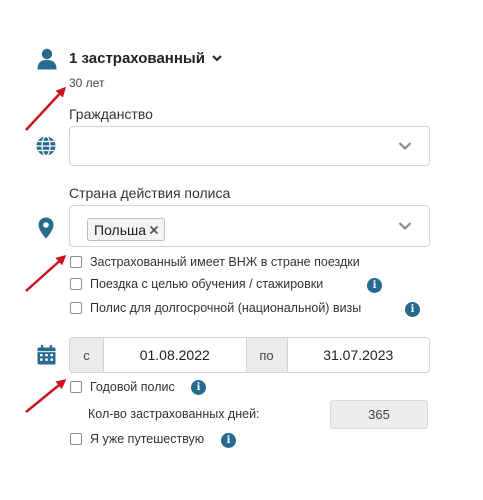 The width and height of the screenshot is (483, 500). What do you see at coordinates (76, 284) in the screenshot?
I see `study-trip-checkbox` at bounding box center [76, 284].